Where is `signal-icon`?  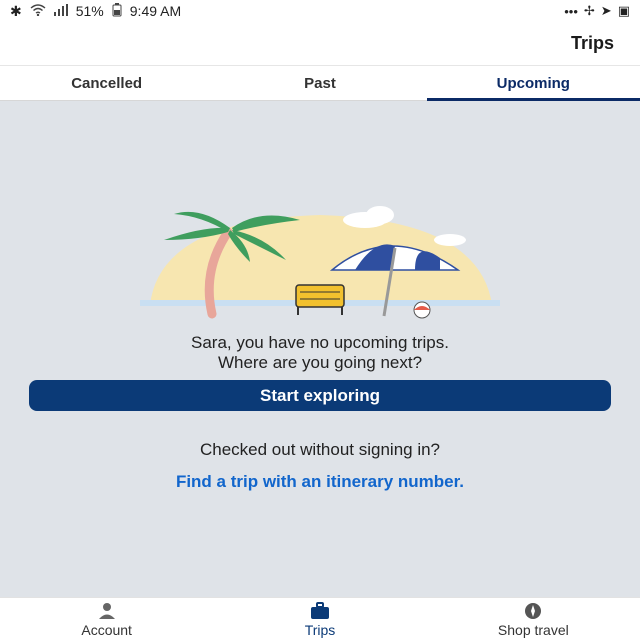
signal-icon is located at coordinates (60, 11).